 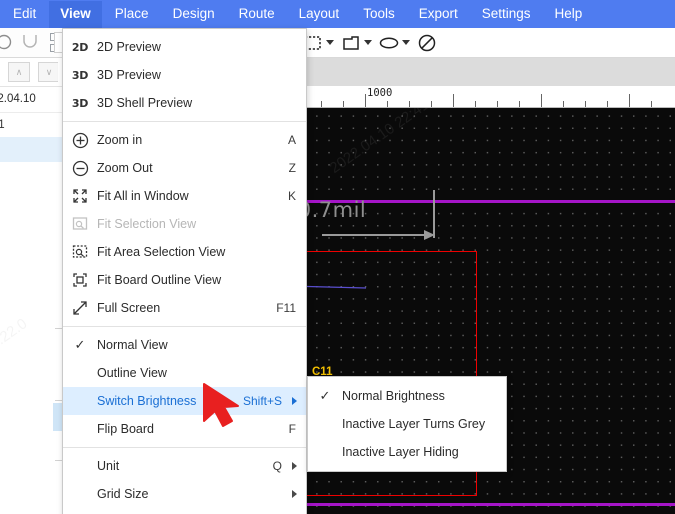 I want to click on menu-item-3d-shell-preview: 3D 3D Shell Preview, so click(x=184, y=103).